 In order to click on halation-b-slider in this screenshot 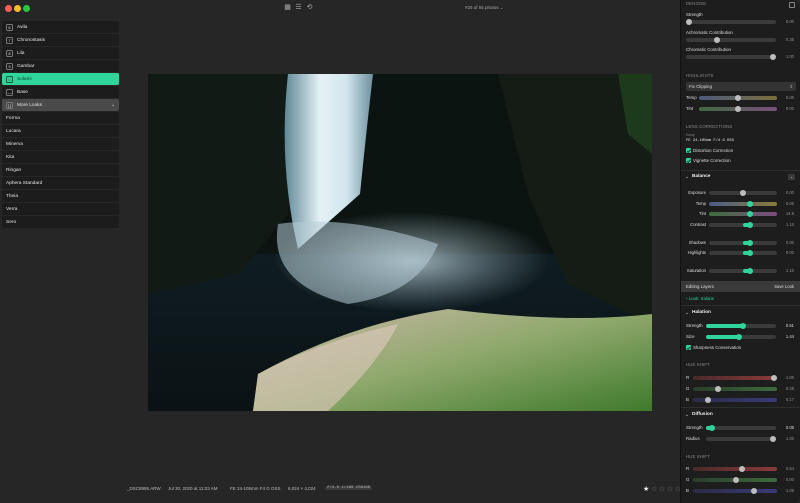, I will do `click(735, 400)`.